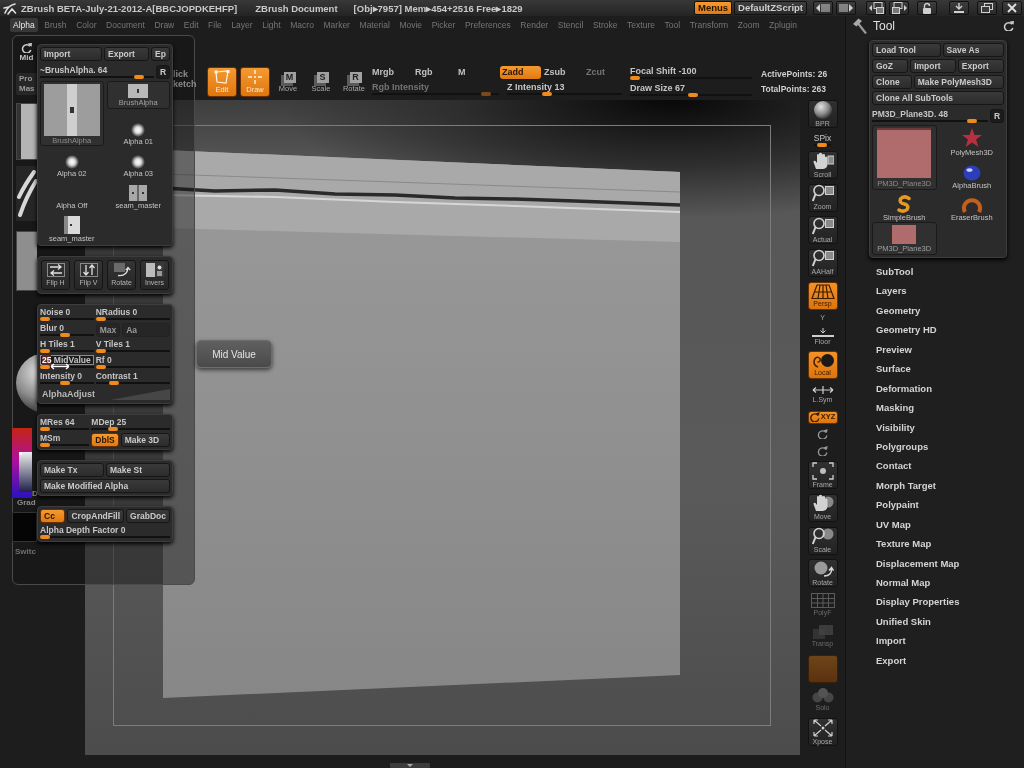 Image resolution: width=1024 pixels, height=768 pixels. What do you see at coordinates (534, 25) in the screenshot?
I see `menu-item: Render` at bounding box center [534, 25].